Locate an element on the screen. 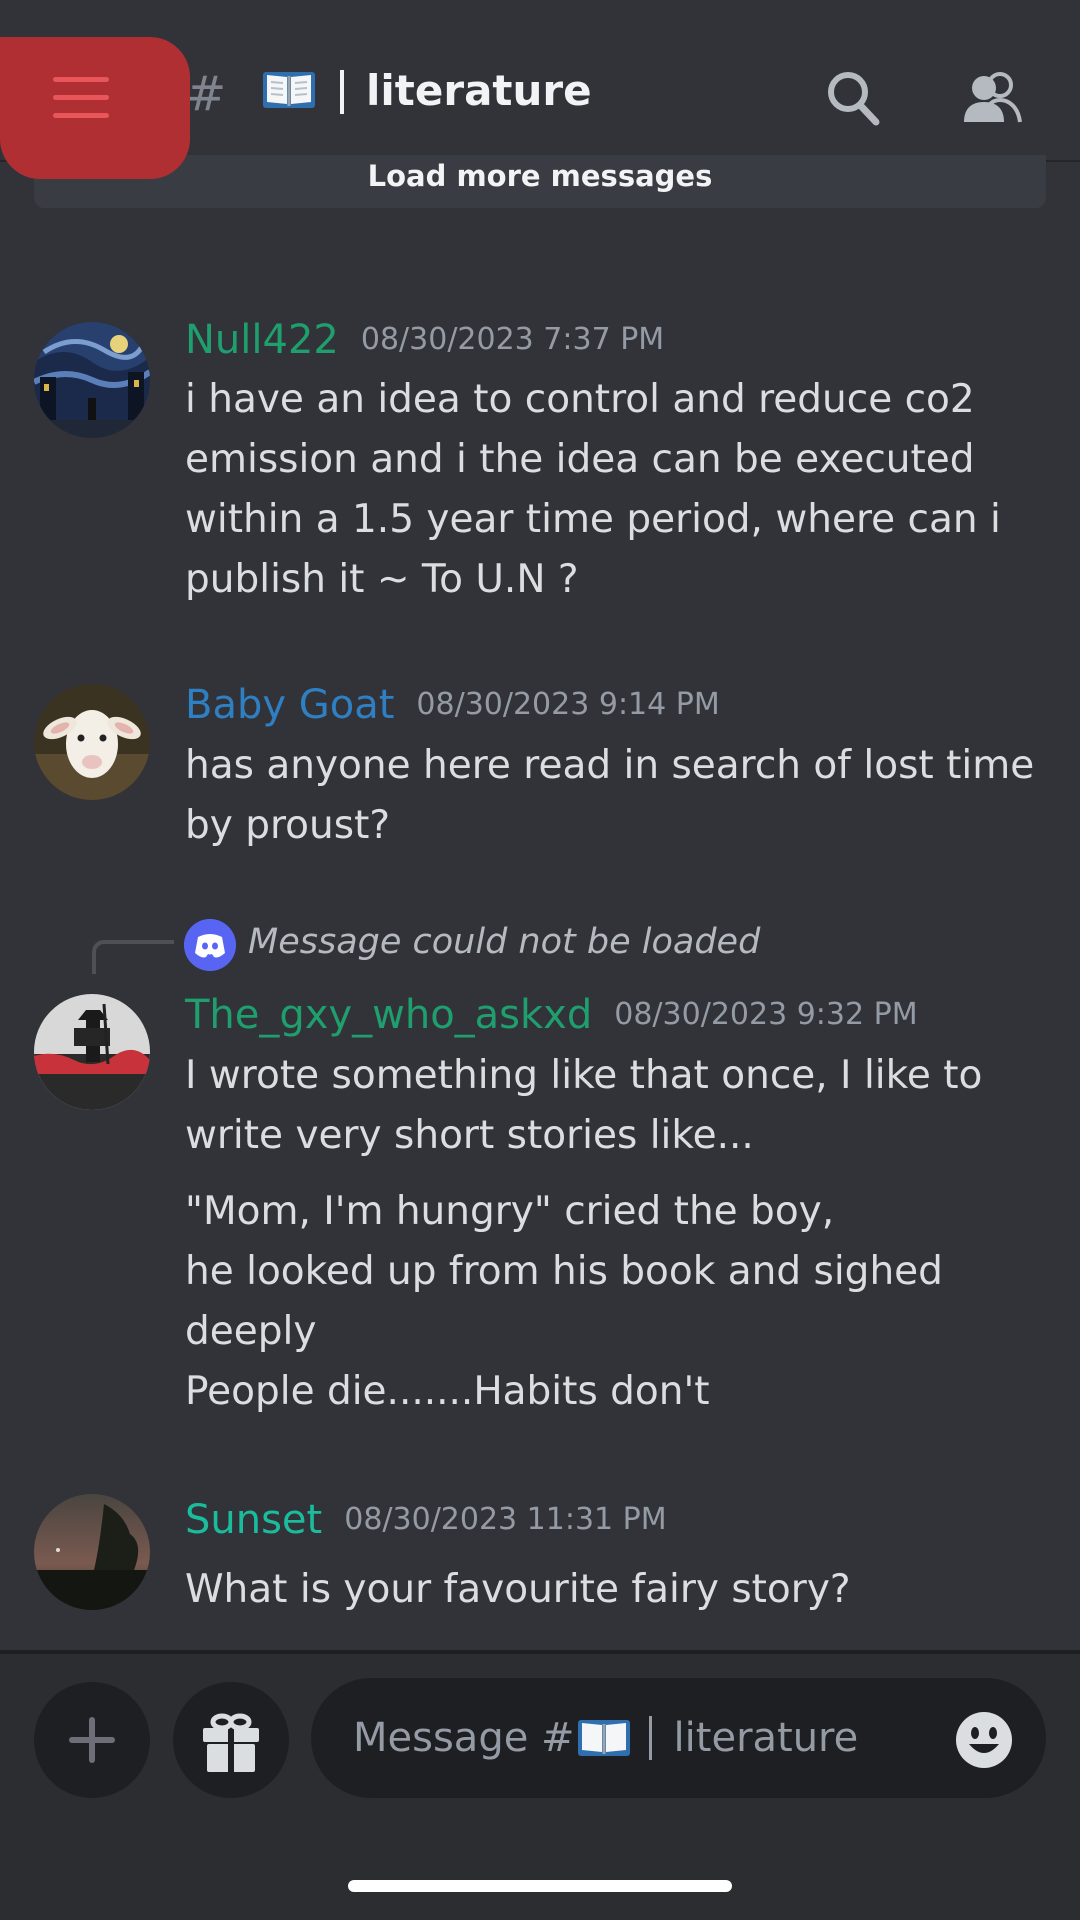  placeholder-separator is located at coordinates (650, 1738).